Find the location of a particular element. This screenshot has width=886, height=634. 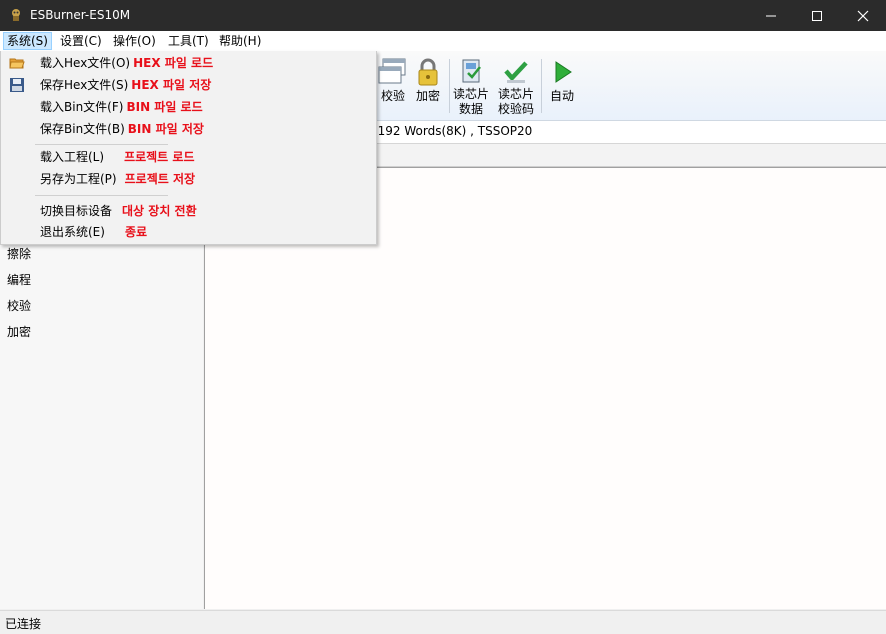

menu-item-save-bin: 保存Bin文件(B) BIN 파일 저장 is located at coordinates (122, 129).